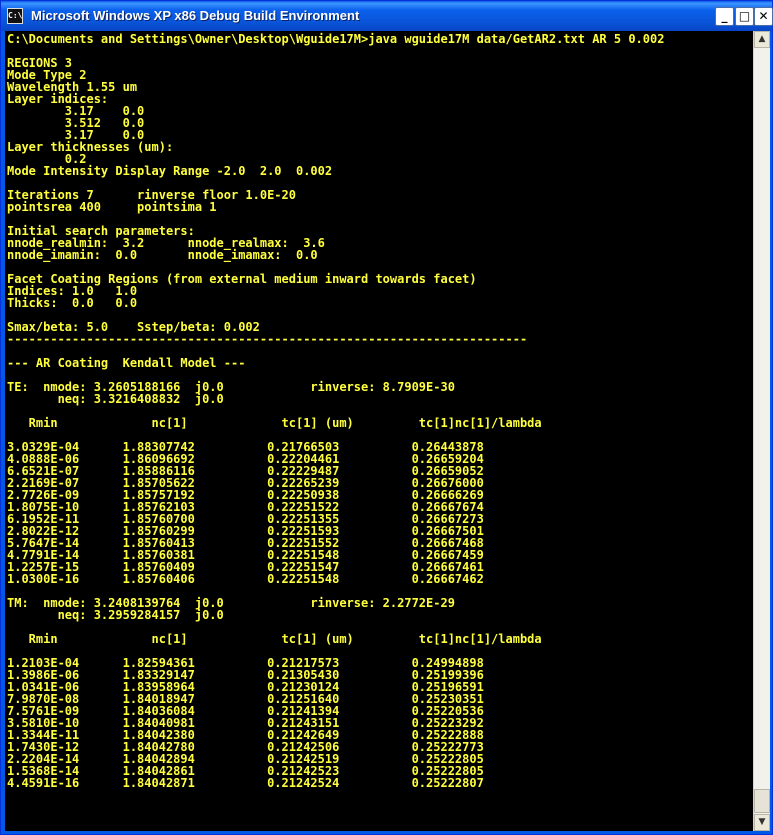 This screenshot has height=835, width=773. Describe the element at coordinates (744, 16) in the screenshot. I see `maximize-button: □` at that location.